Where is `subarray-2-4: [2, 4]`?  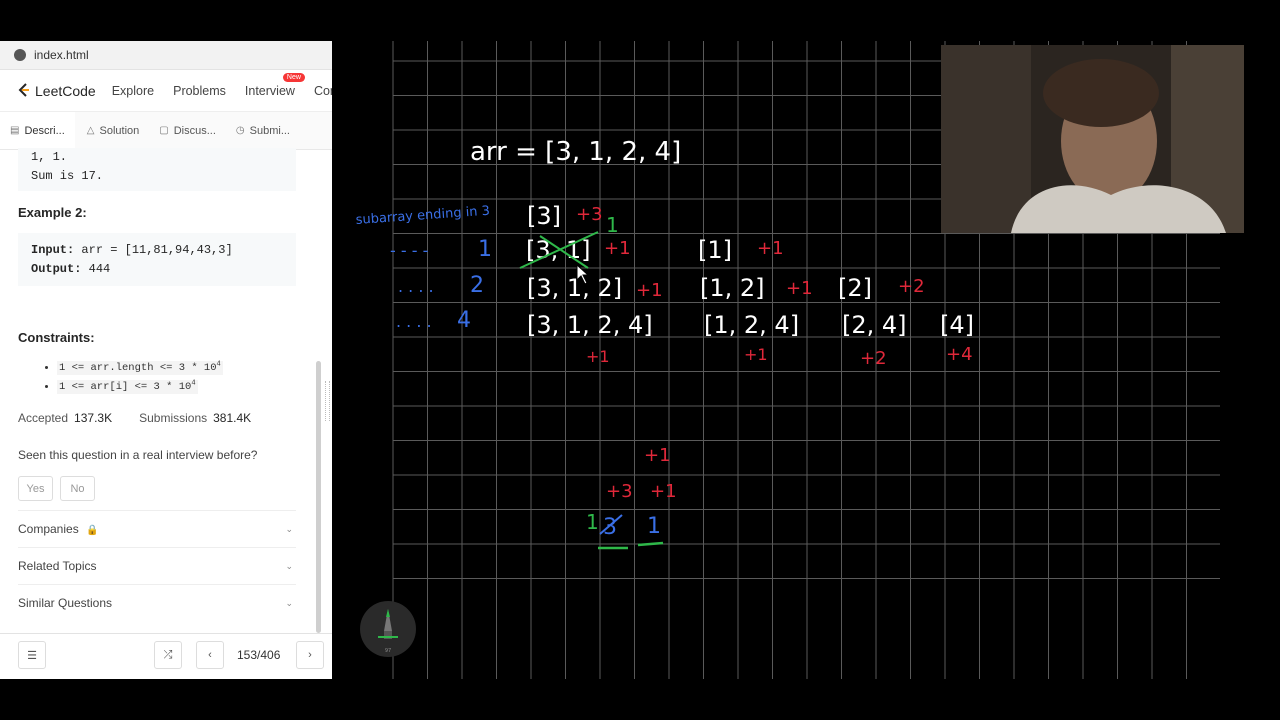
subarray-2-4: [2, 4] is located at coordinates (874, 325).